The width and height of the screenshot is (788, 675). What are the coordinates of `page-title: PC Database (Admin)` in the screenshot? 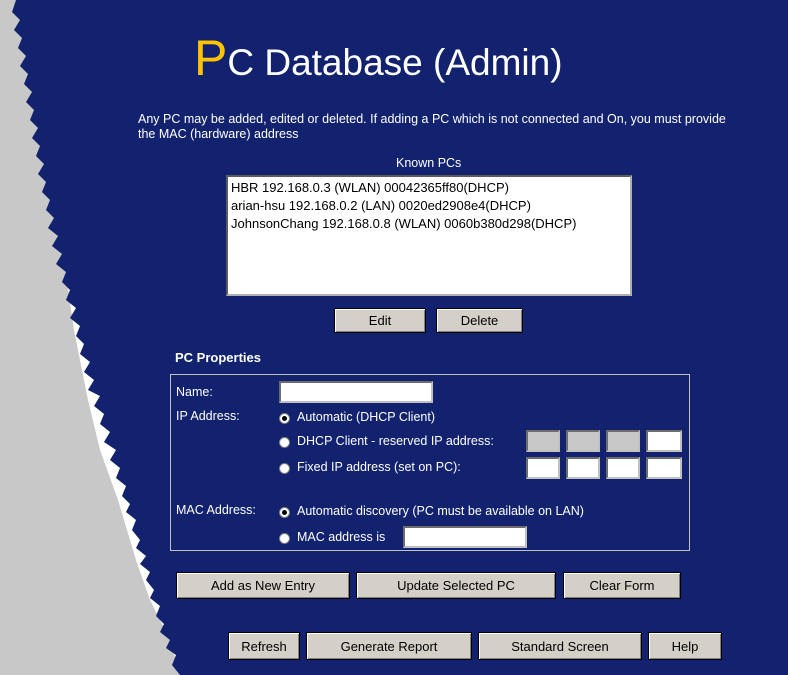 It's located at (378, 60).